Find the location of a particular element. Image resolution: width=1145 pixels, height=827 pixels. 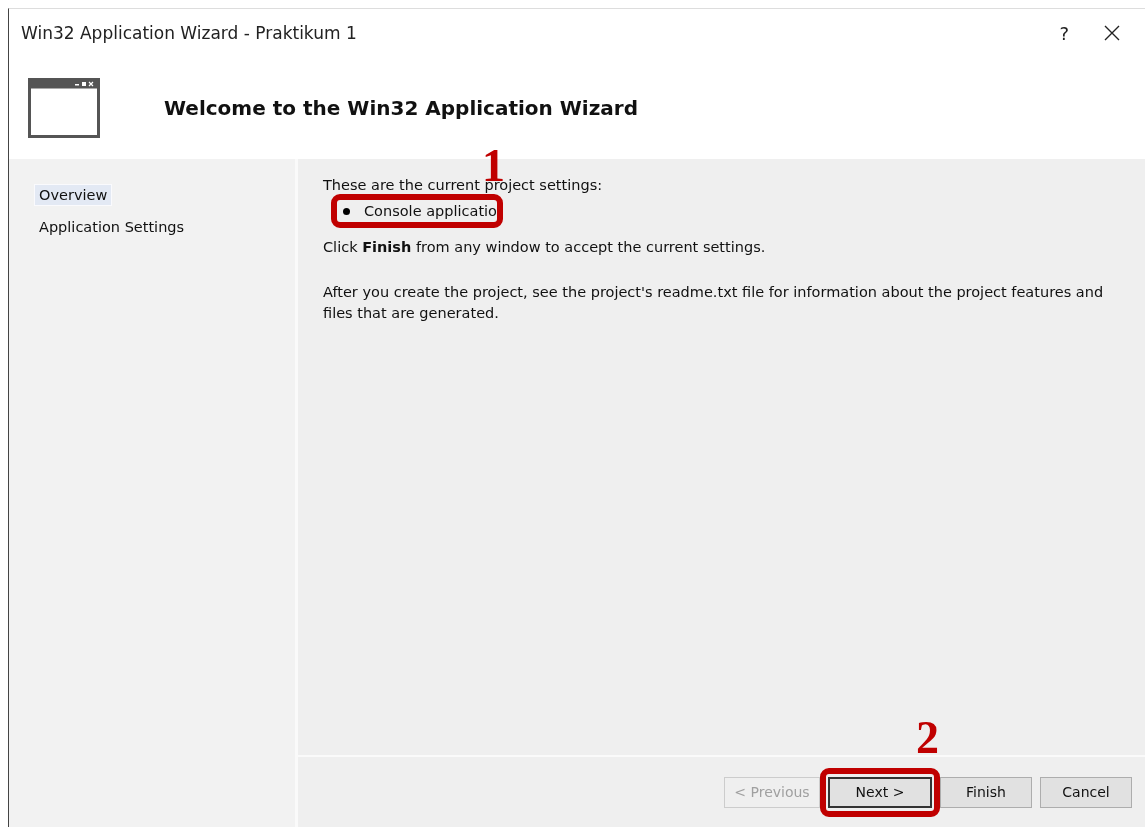

close-button is located at coordinates (1112, 33).